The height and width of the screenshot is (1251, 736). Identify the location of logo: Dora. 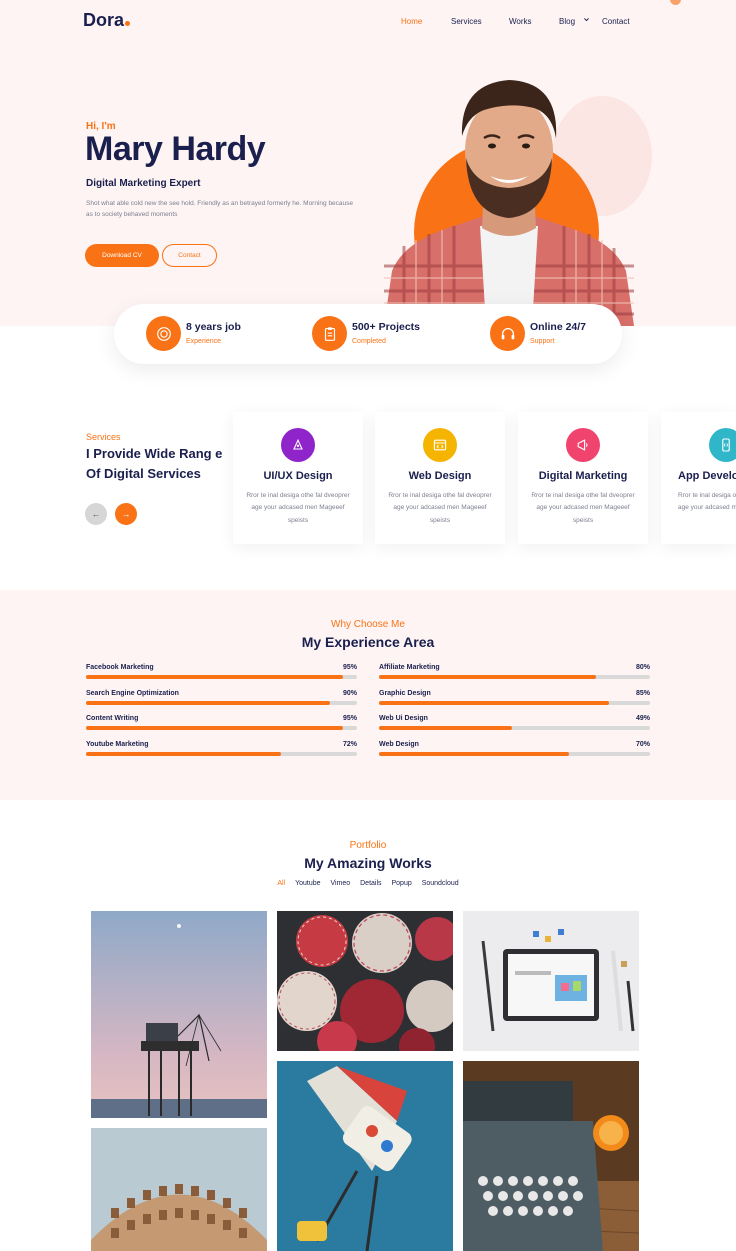
(107, 20).